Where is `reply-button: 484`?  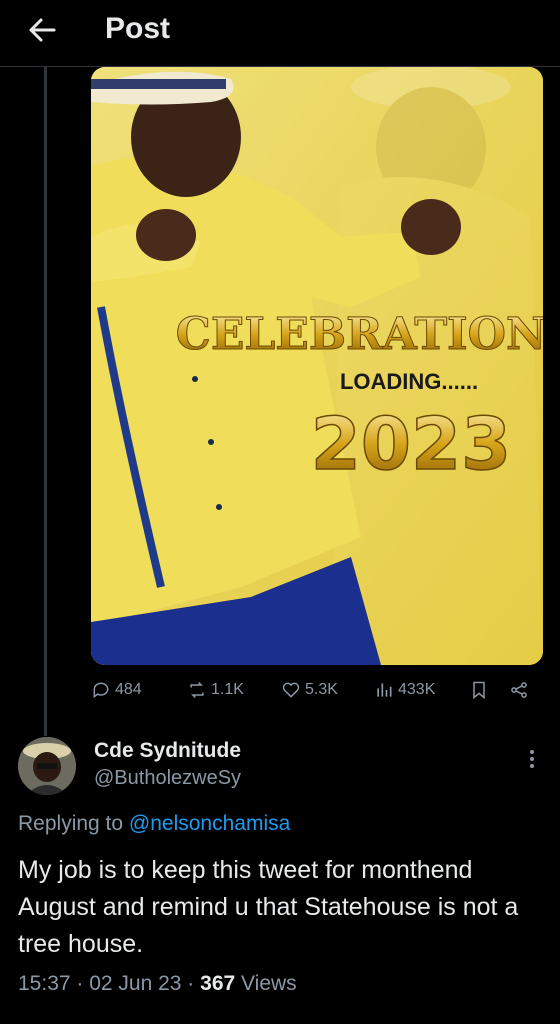
reply-button: 484 is located at coordinates (116, 690).